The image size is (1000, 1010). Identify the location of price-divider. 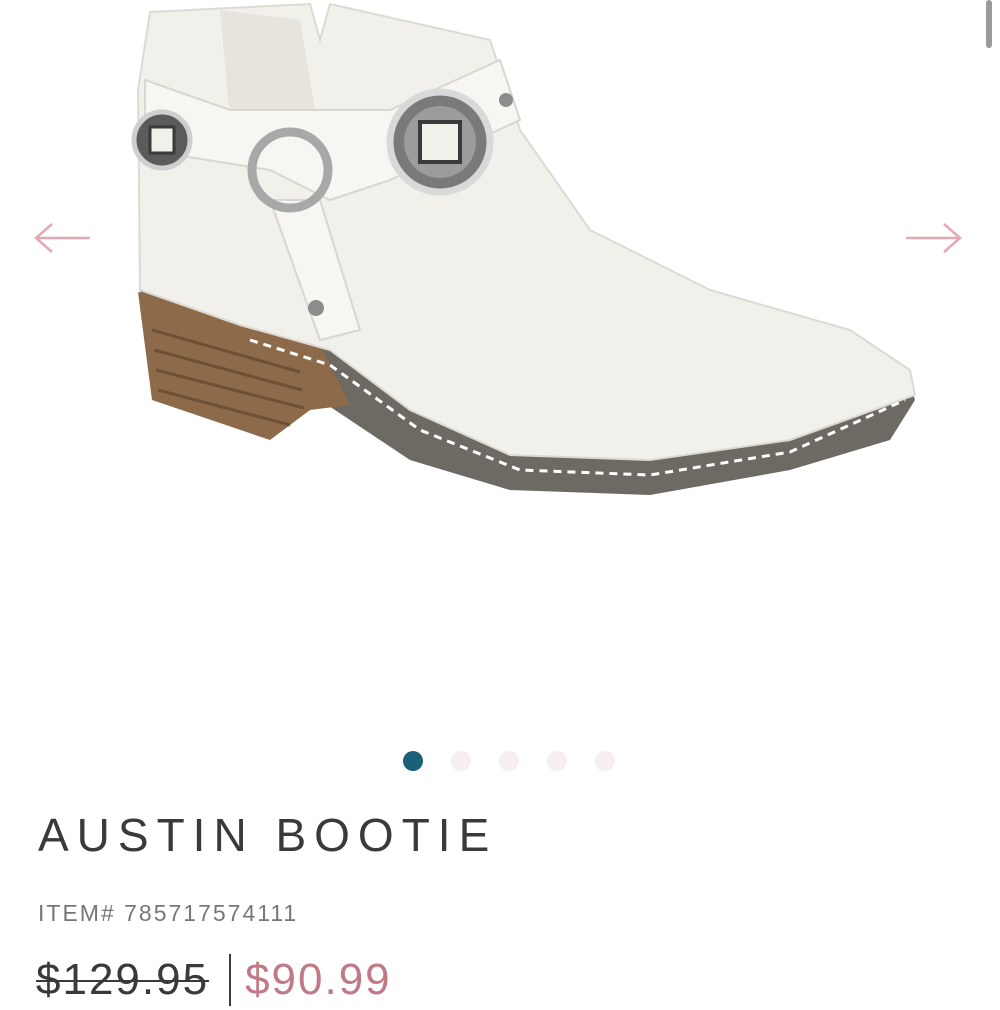
(230, 980).